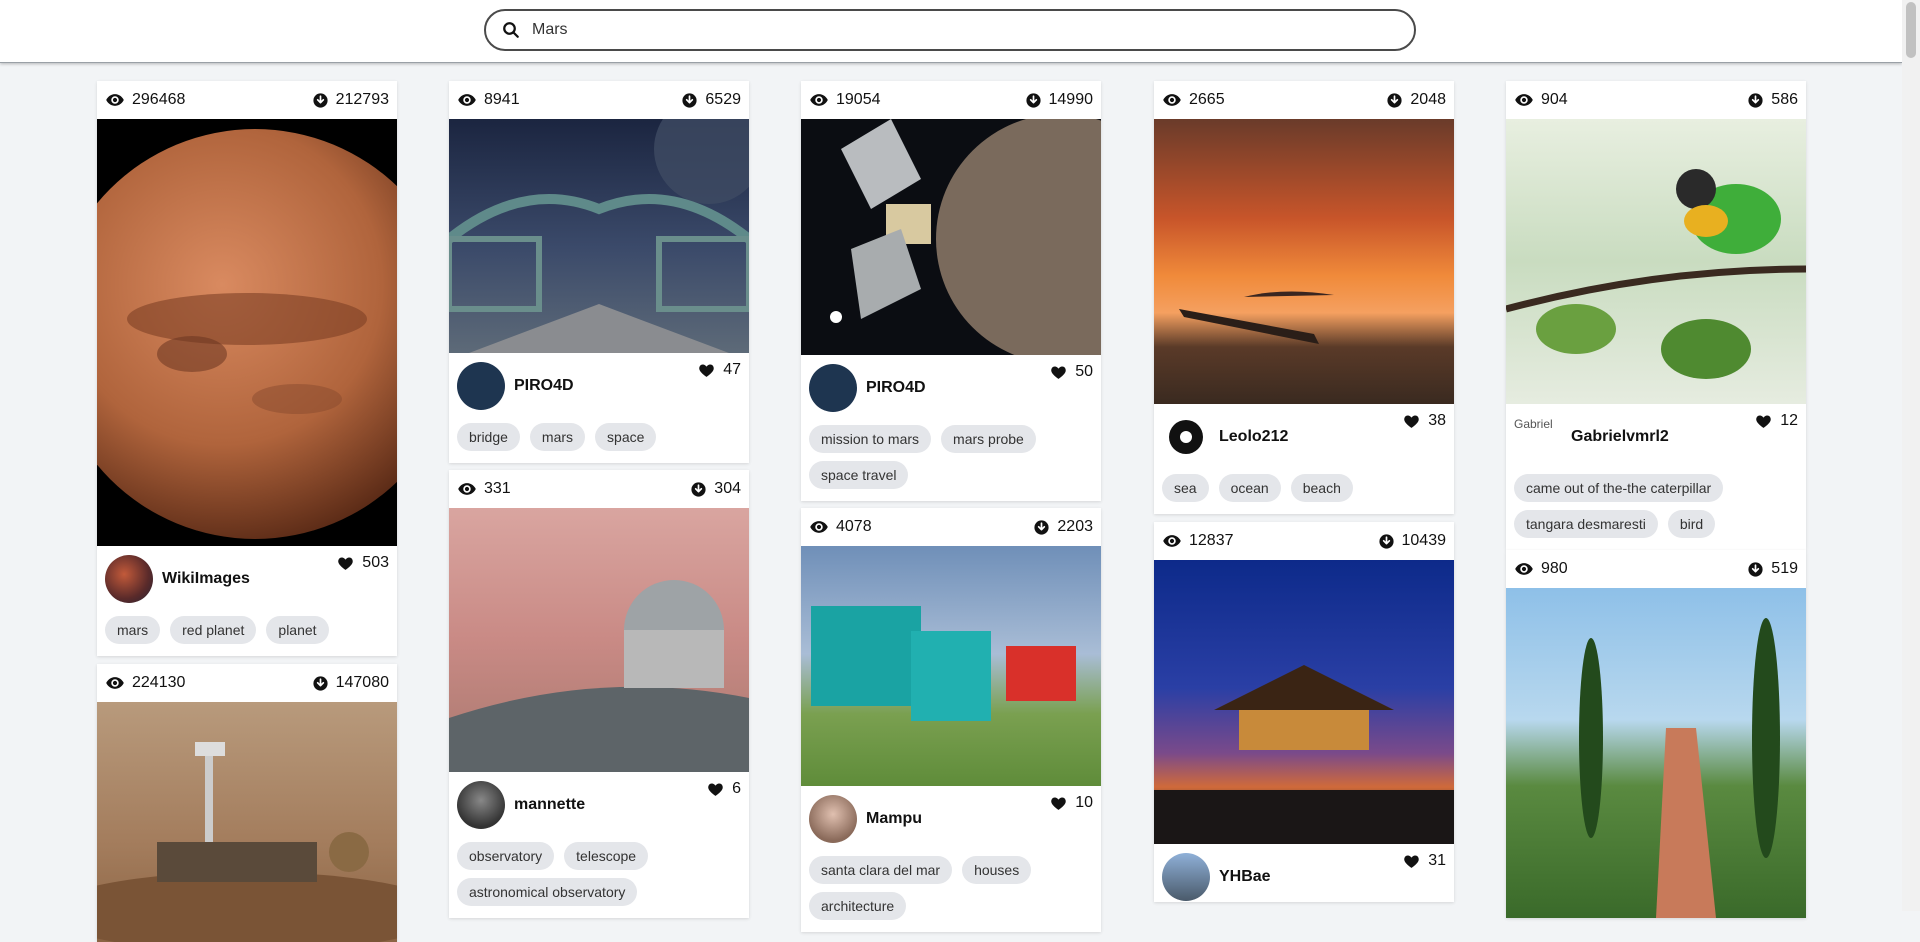 Image resolution: width=1920 pixels, height=942 pixels. I want to click on tag: bridge, so click(488, 437).